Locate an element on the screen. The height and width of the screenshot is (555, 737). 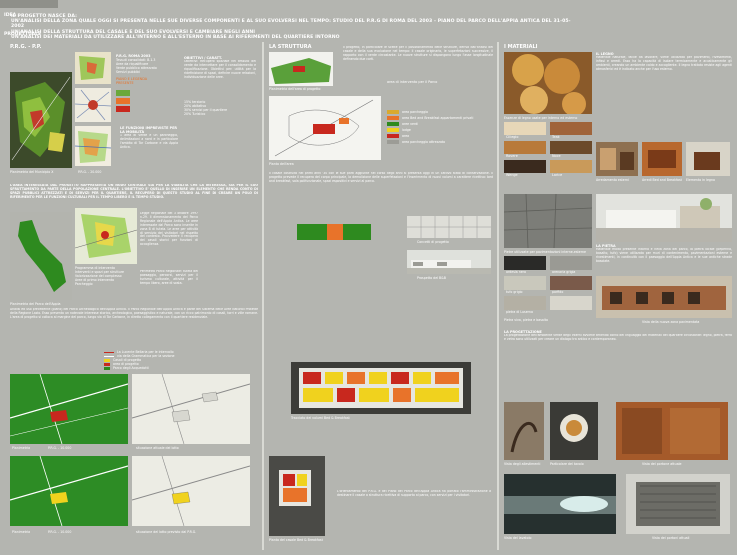
bottom-map-4-graphic is located at coordinates (191, 491).